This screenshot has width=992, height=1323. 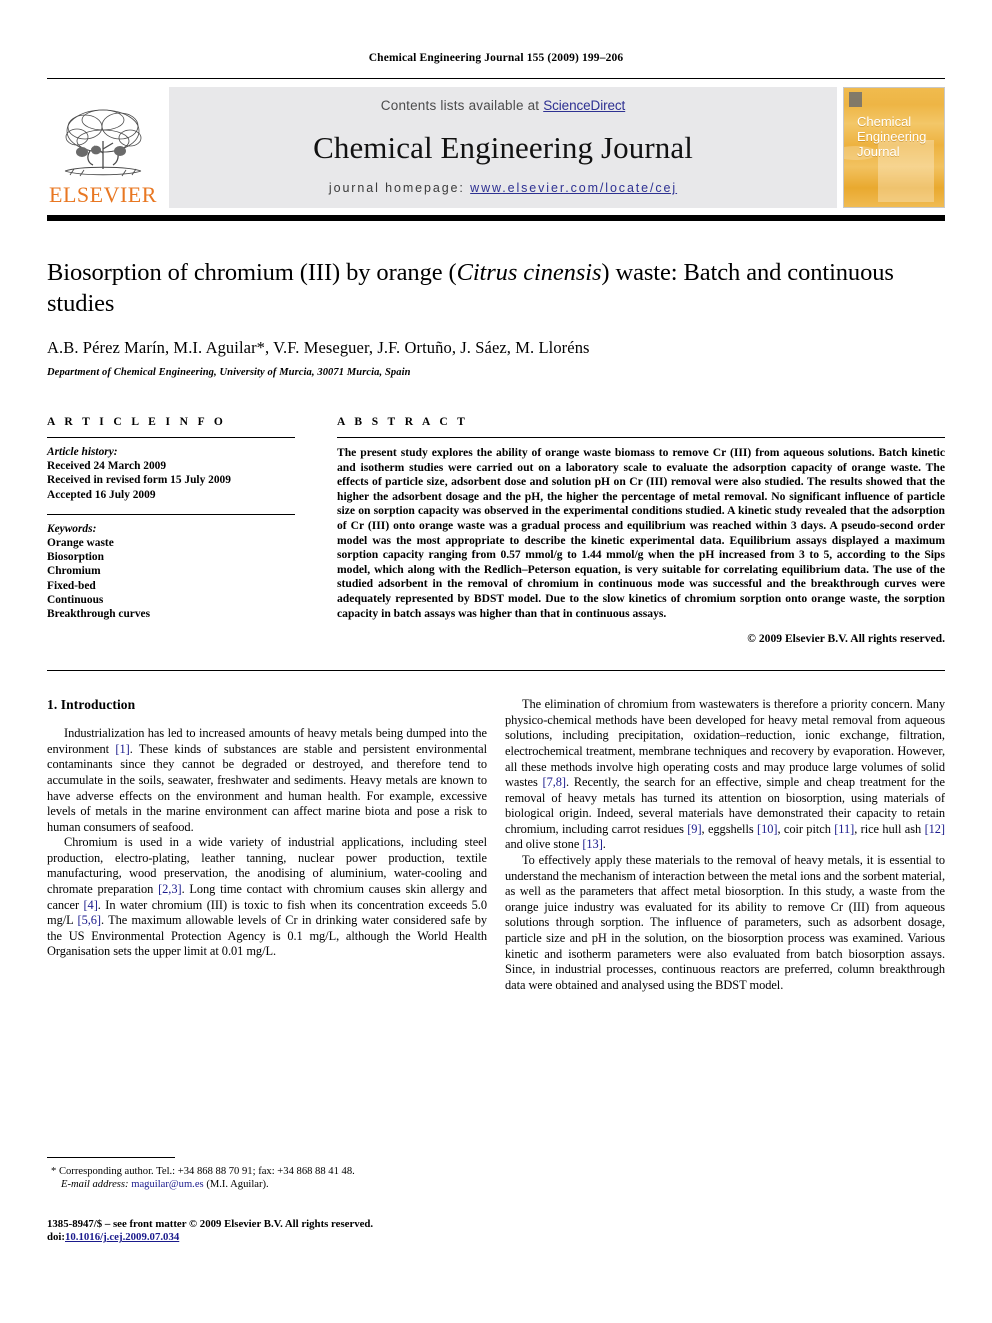 I want to click on keyword-item: Continuous, so click(x=75, y=599).